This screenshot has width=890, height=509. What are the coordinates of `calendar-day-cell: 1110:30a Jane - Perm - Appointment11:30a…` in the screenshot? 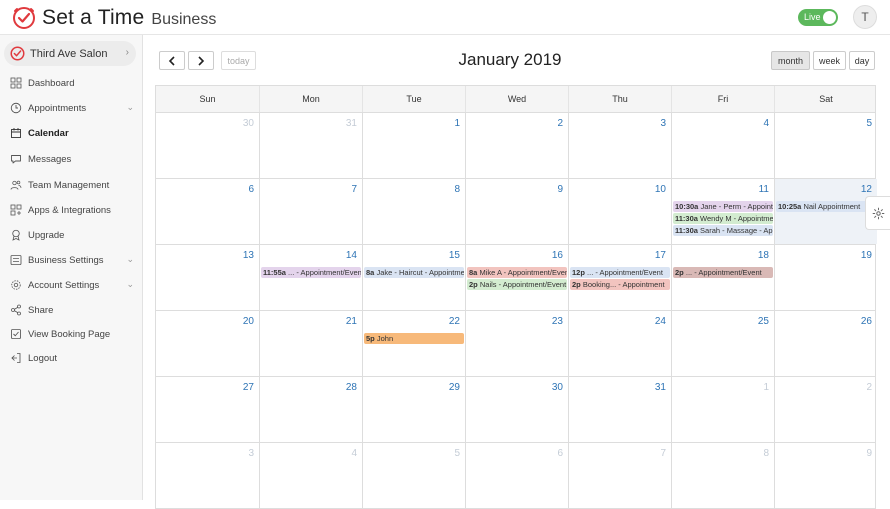 It's located at (722, 211).